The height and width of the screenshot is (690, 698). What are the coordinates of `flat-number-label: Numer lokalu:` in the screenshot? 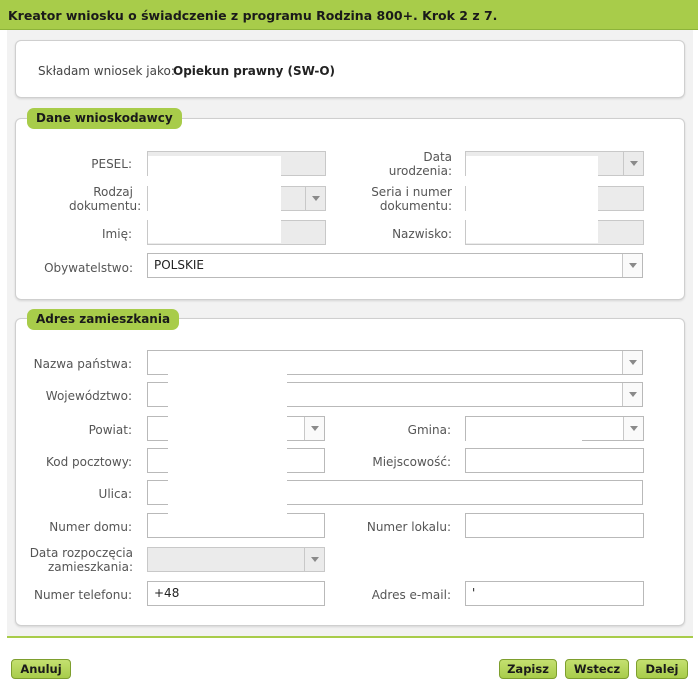 It's located at (408, 527).